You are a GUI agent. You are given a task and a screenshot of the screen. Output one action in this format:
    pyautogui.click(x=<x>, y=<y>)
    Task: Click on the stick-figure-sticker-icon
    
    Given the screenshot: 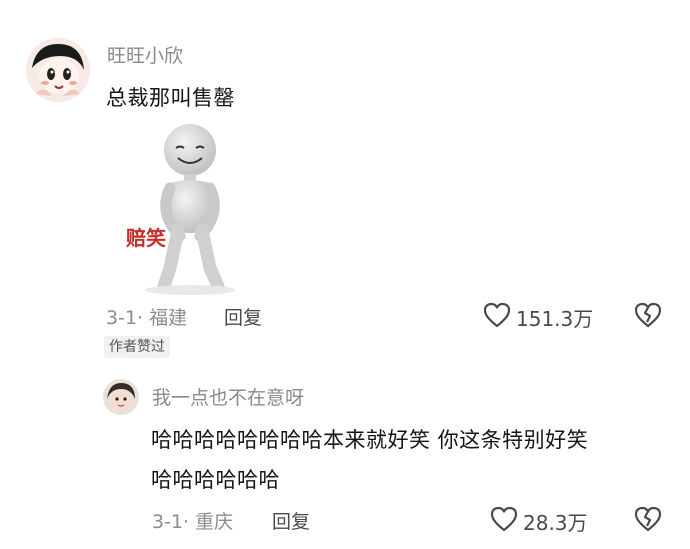 What is the action you would take?
    pyautogui.click(x=190, y=209)
    